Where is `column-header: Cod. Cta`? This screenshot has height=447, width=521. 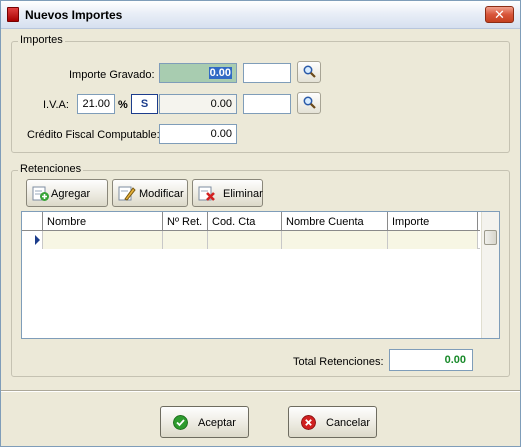 column-header: Cod. Cta is located at coordinates (245, 221).